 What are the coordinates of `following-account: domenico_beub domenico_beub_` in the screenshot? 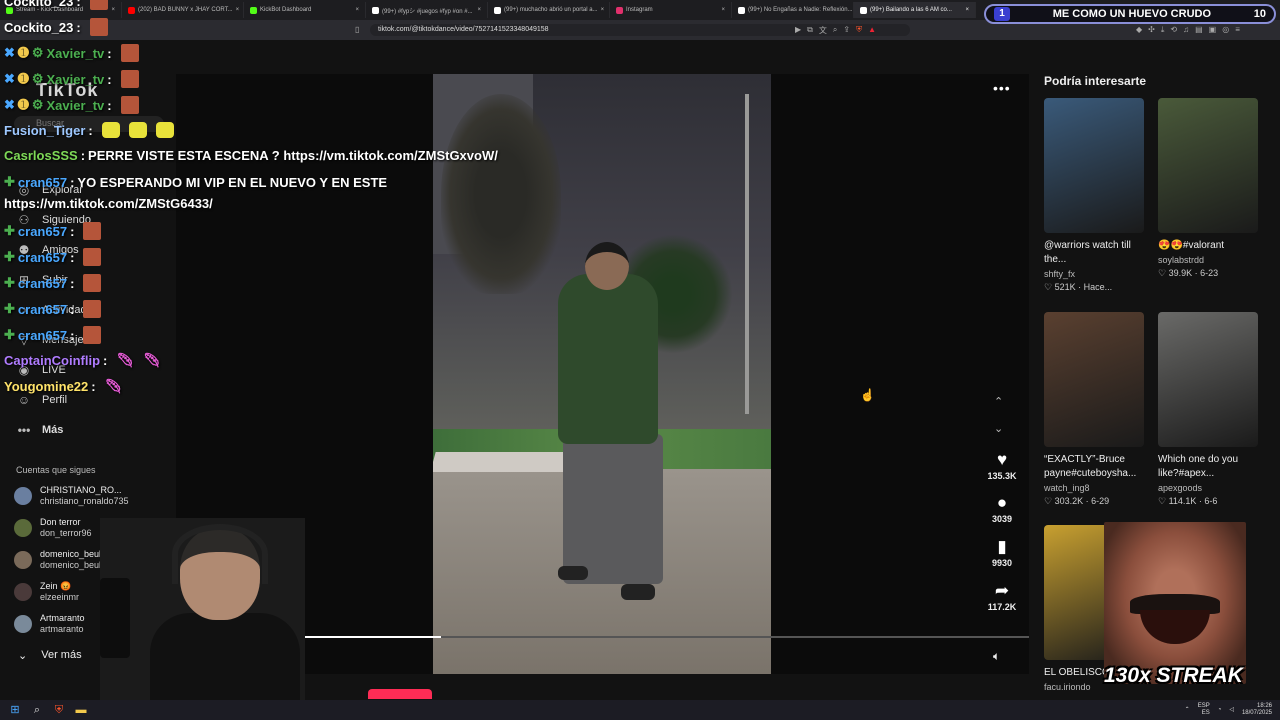 It's located at (61, 560).